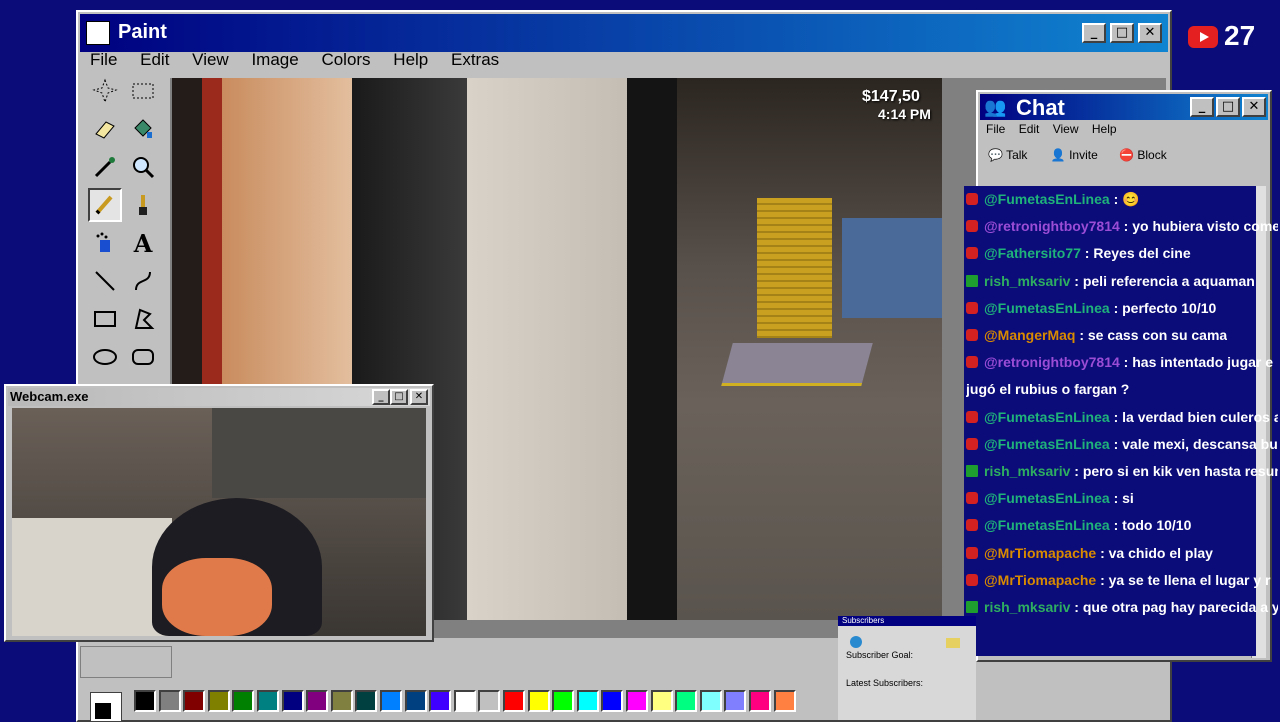  I want to click on chat-text: : yo hubiera visto come, so click(1198, 226).